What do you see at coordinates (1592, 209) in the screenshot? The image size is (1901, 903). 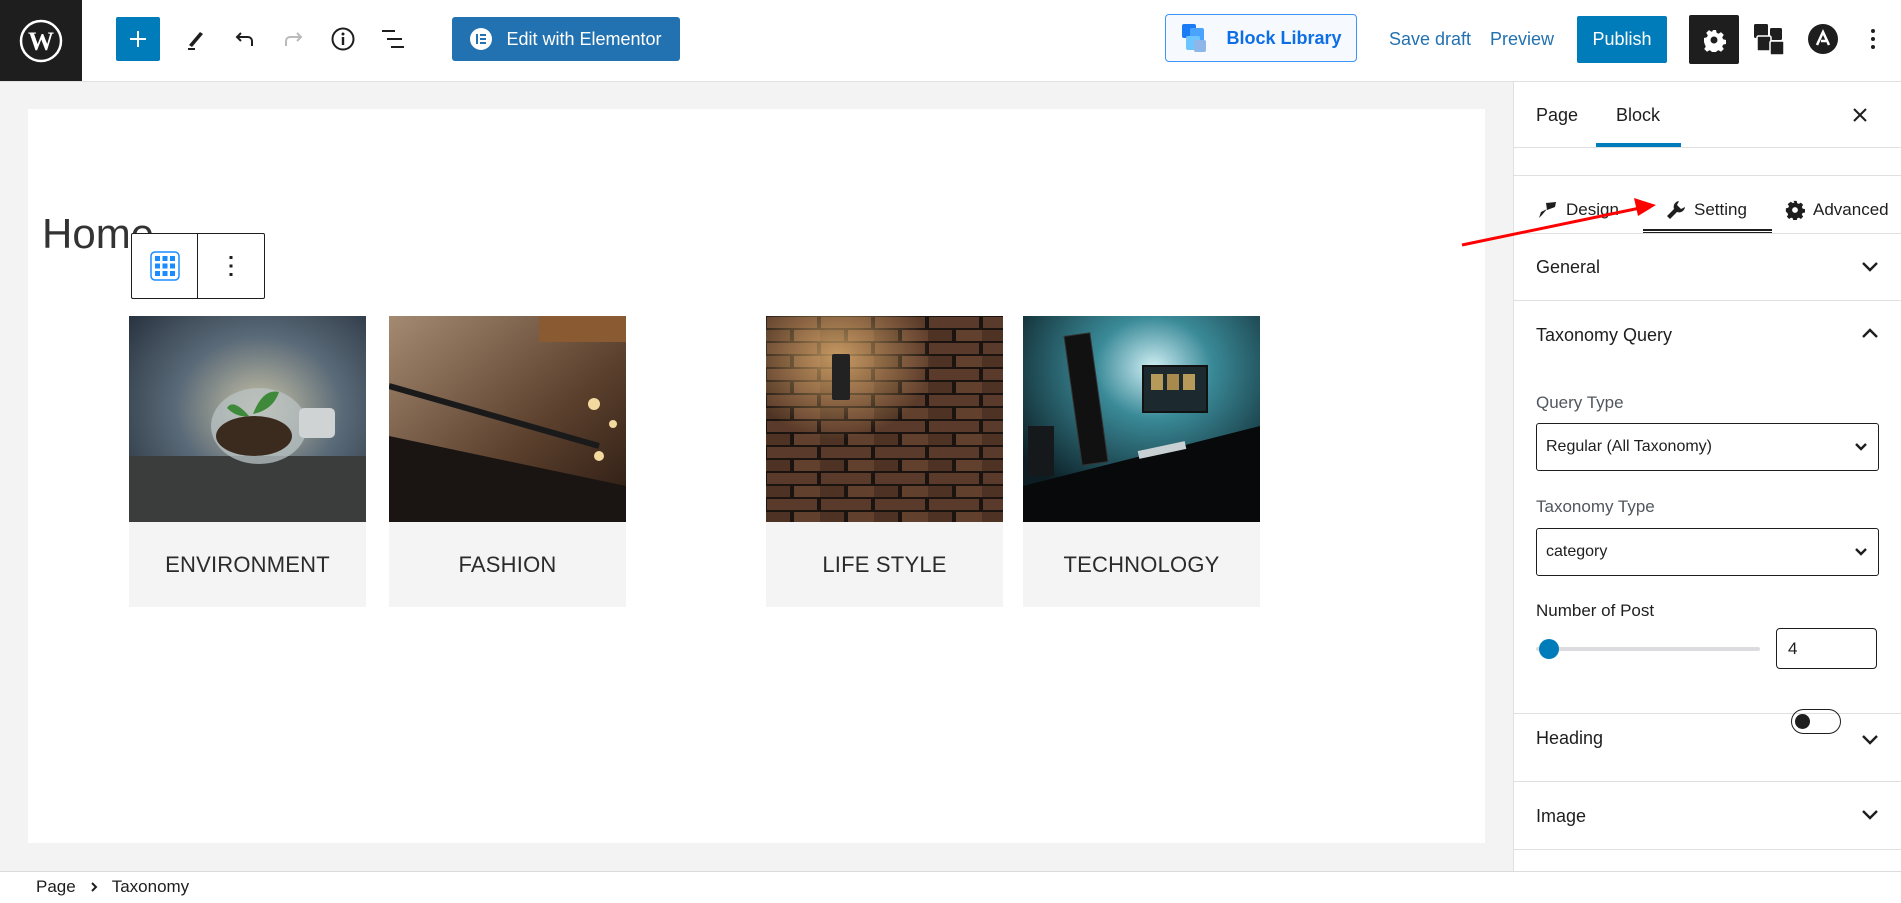 I see `subtab-label: Design` at bounding box center [1592, 209].